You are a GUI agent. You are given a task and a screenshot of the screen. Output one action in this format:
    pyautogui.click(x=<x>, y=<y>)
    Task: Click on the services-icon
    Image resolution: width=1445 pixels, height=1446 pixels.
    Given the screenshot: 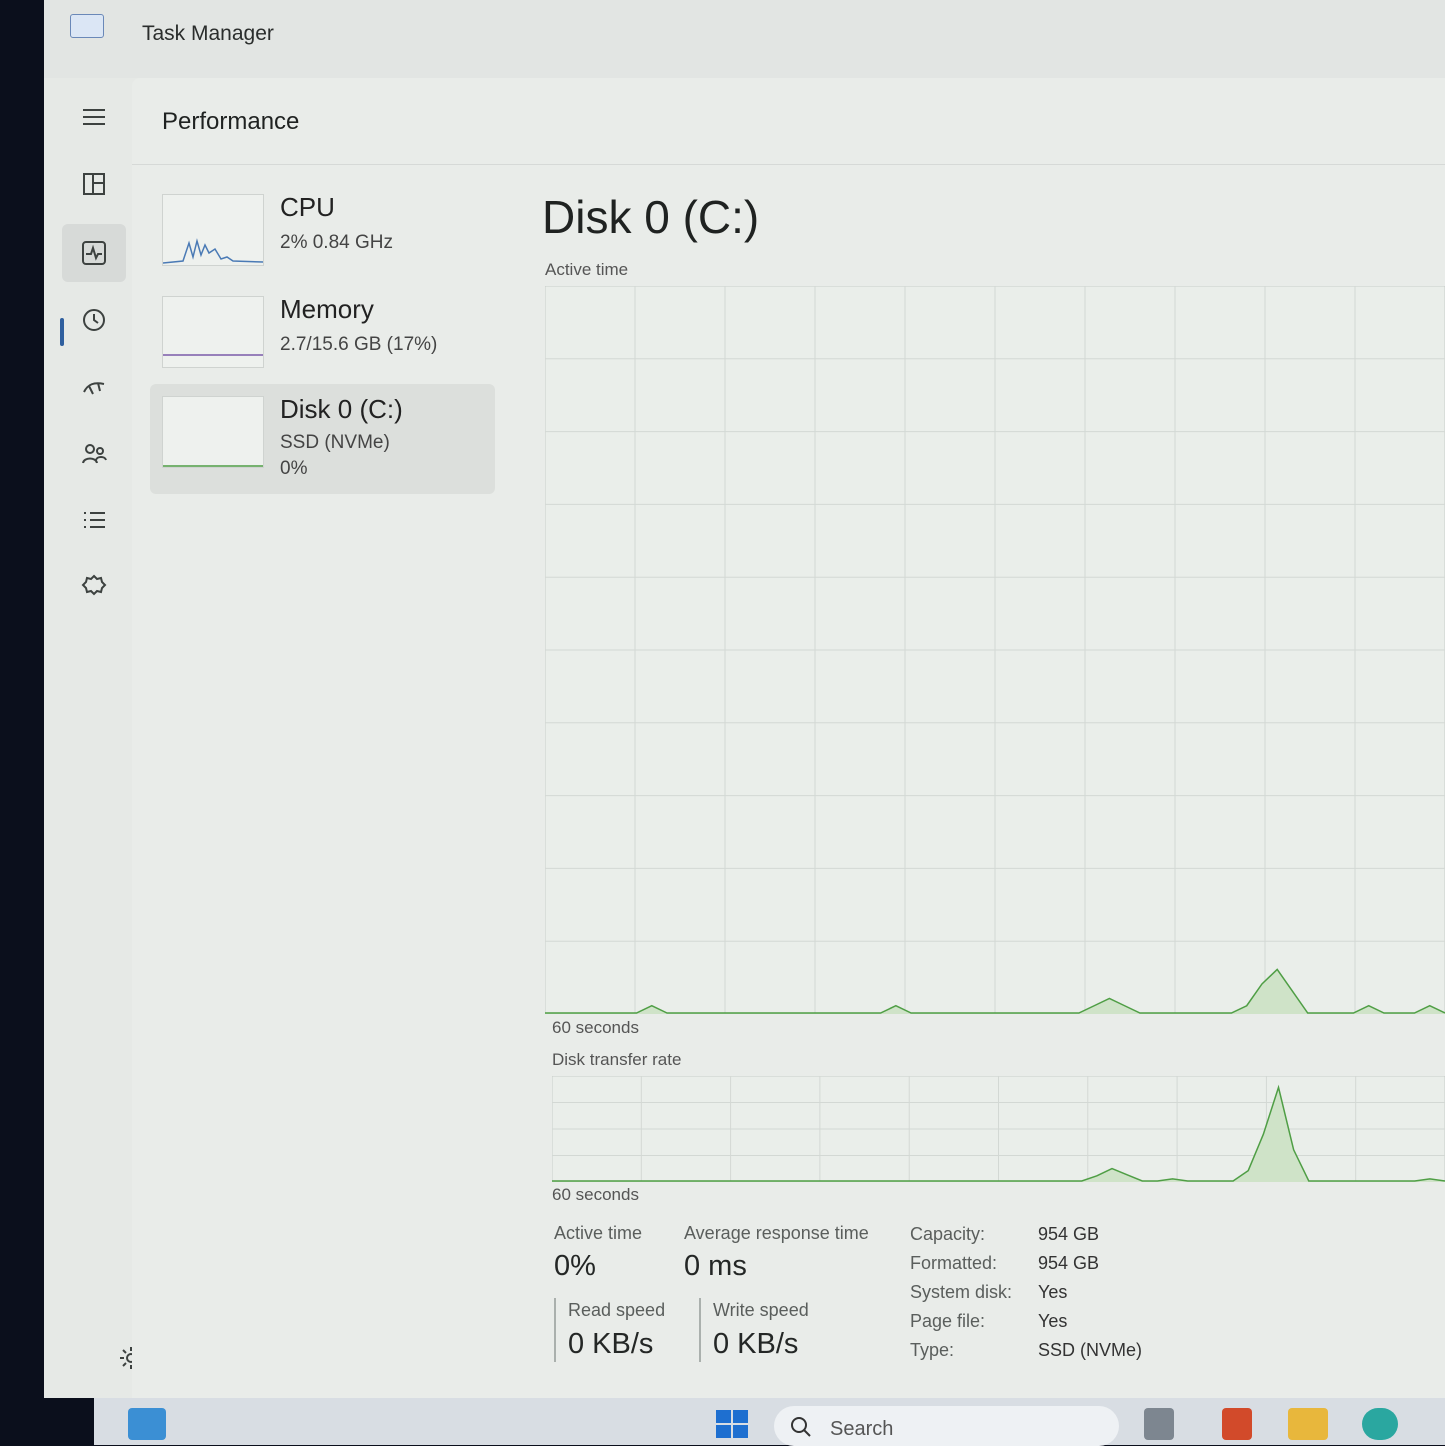 What is the action you would take?
    pyautogui.click(x=94, y=587)
    